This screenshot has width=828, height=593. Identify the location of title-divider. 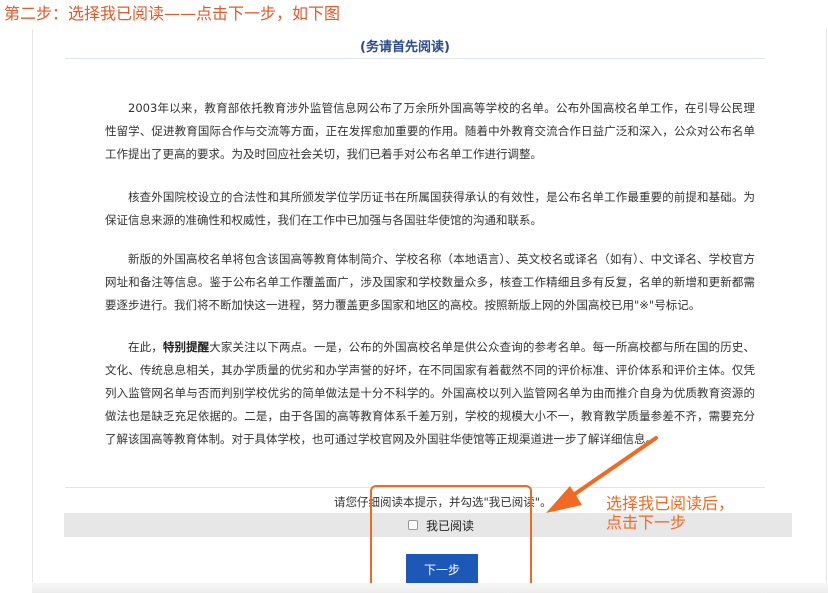
(415, 58).